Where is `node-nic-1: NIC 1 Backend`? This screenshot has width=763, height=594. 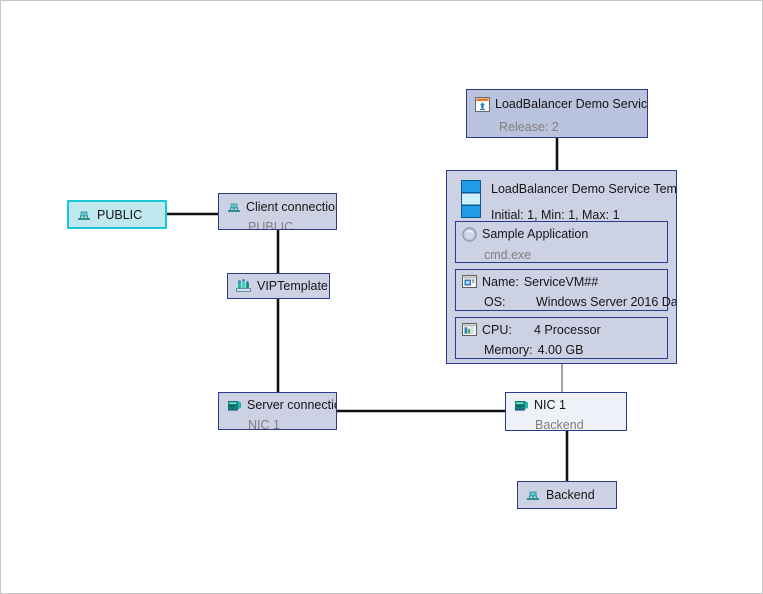 node-nic-1: NIC 1 Backend is located at coordinates (566, 411).